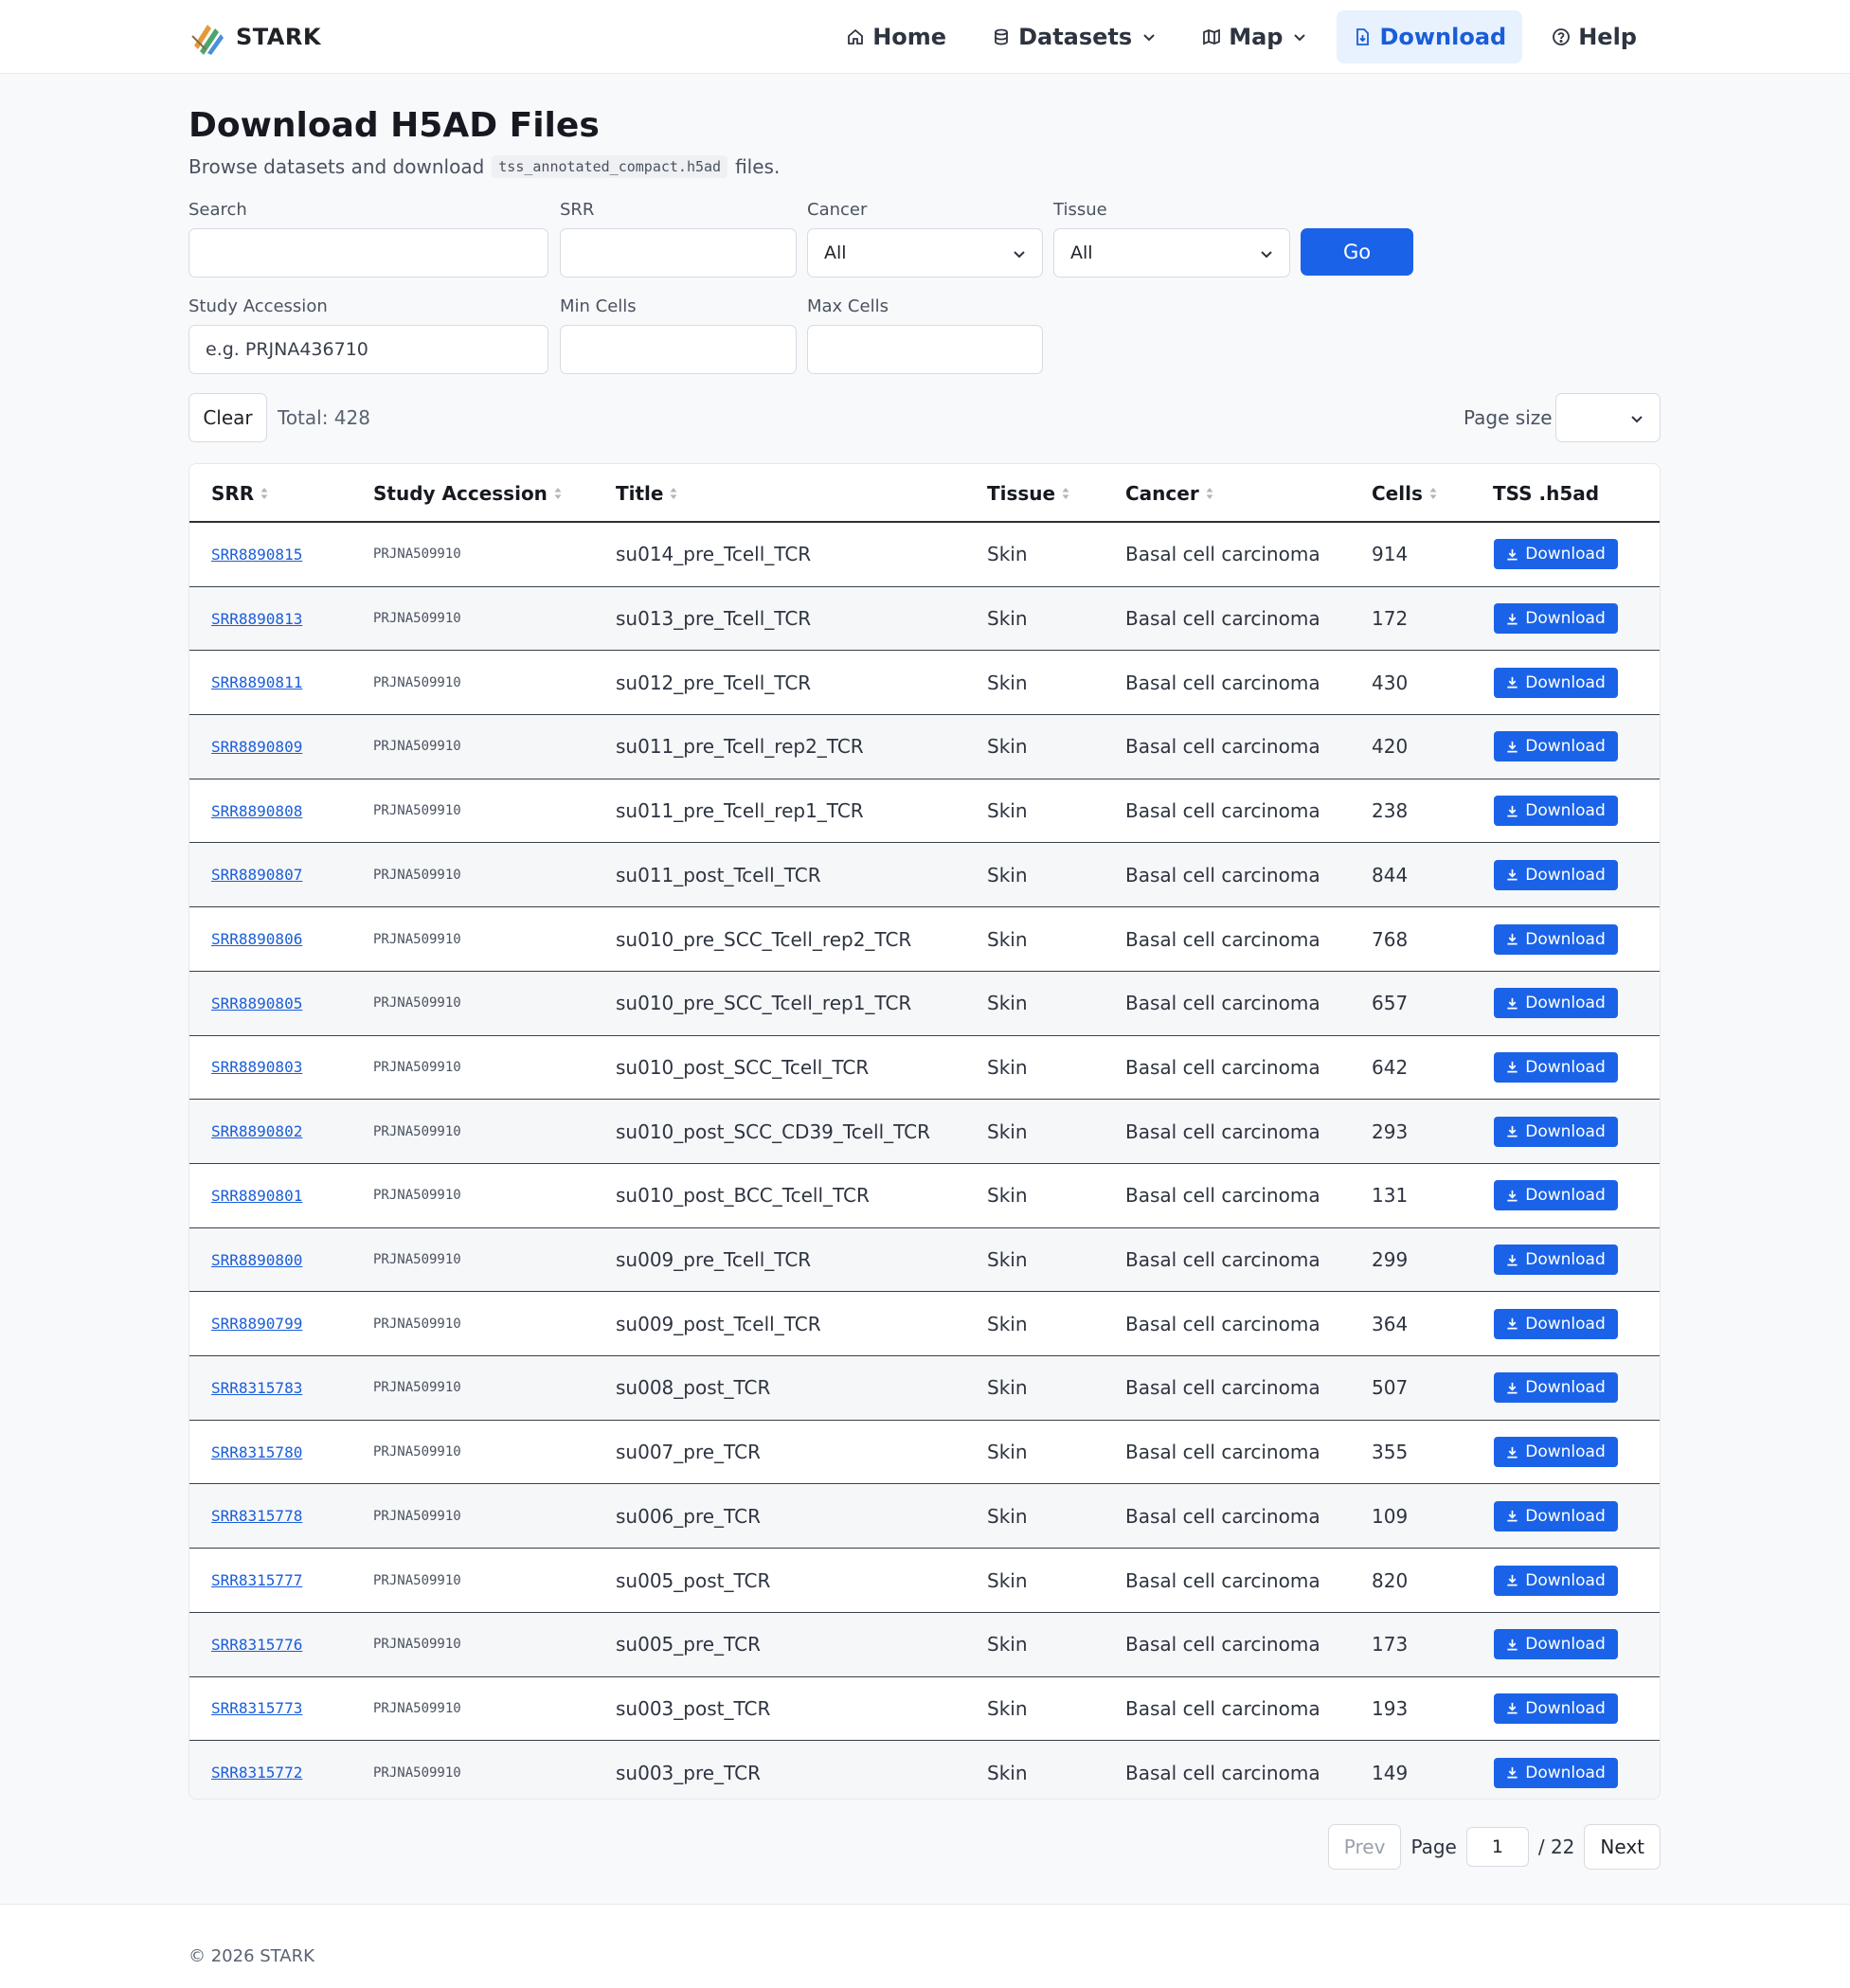 The width and height of the screenshot is (1850, 1988). I want to click on cell-cells: 364, so click(1391, 1323).